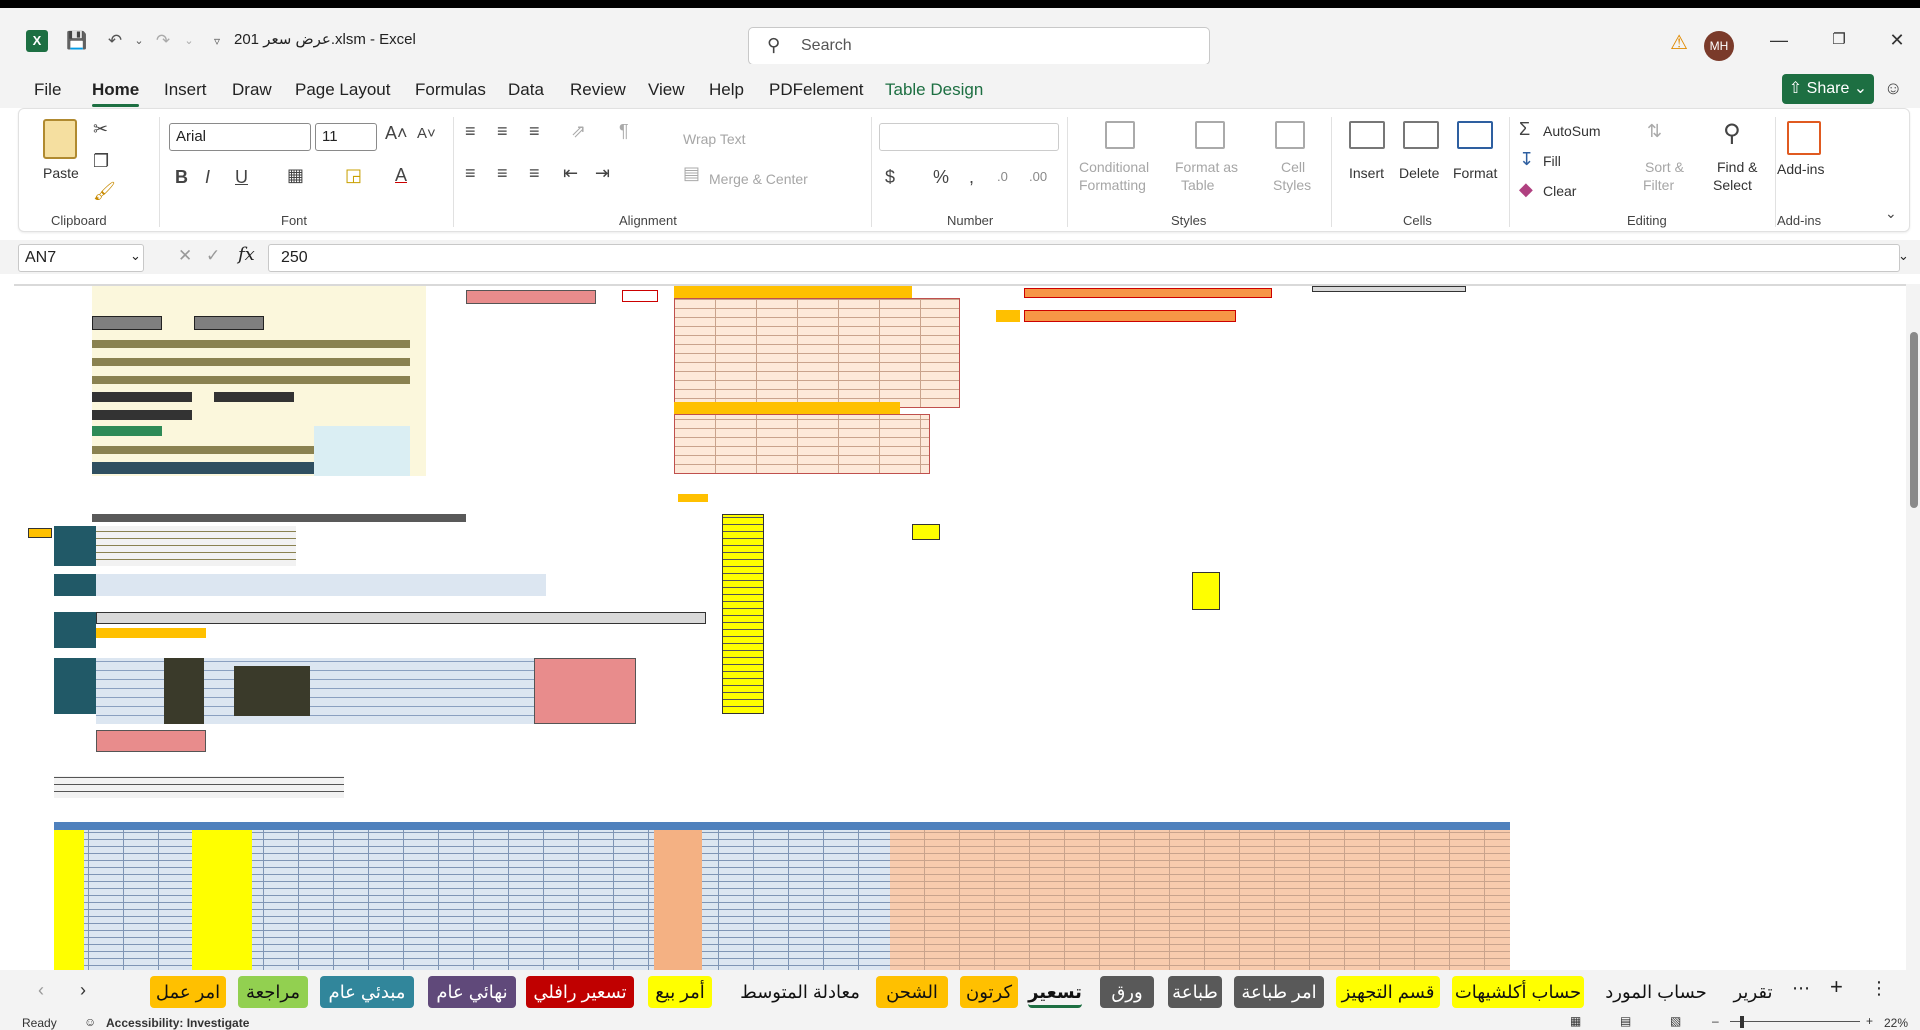 The image size is (1920, 1030). What do you see at coordinates (1475, 173) in the screenshot?
I see `format-cells-button: Format` at bounding box center [1475, 173].